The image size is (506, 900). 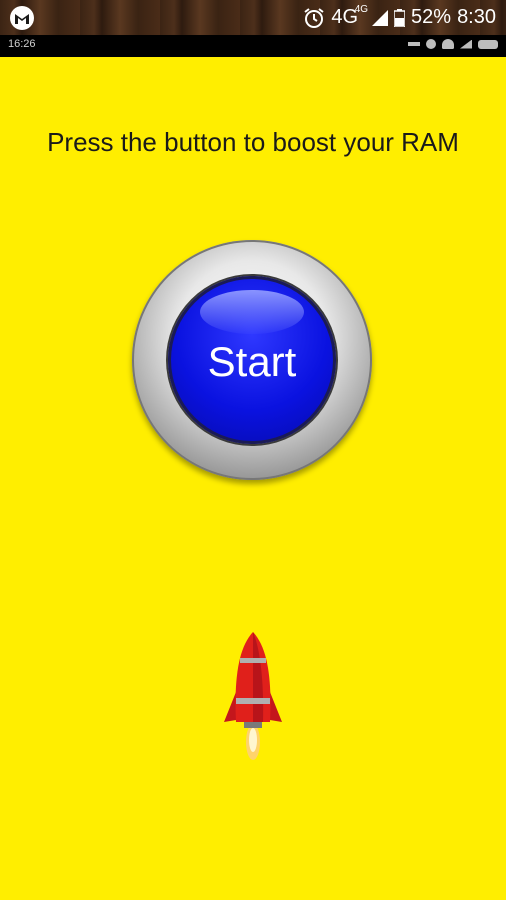 What do you see at coordinates (314, 17) in the screenshot?
I see `alarm-icon` at bounding box center [314, 17].